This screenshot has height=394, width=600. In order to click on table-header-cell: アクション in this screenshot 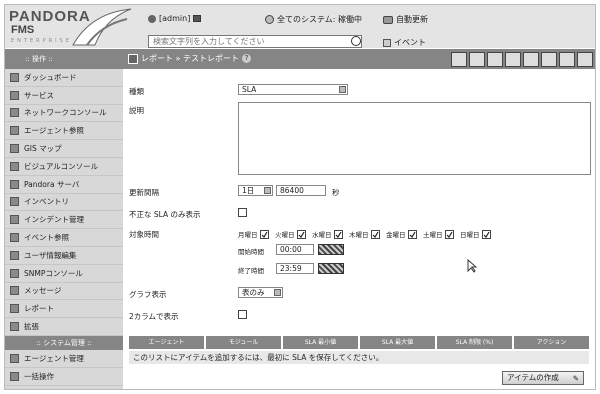, I will do `click(551, 342)`.